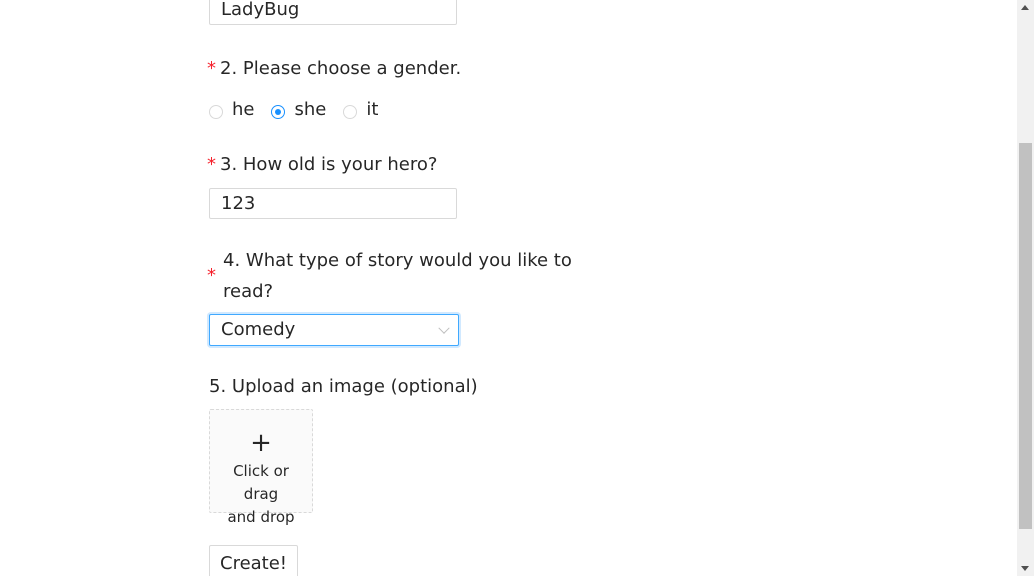 The height and width of the screenshot is (576, 1034). I want to click on story-type-selected-value: Comedy, so click(258, 329).